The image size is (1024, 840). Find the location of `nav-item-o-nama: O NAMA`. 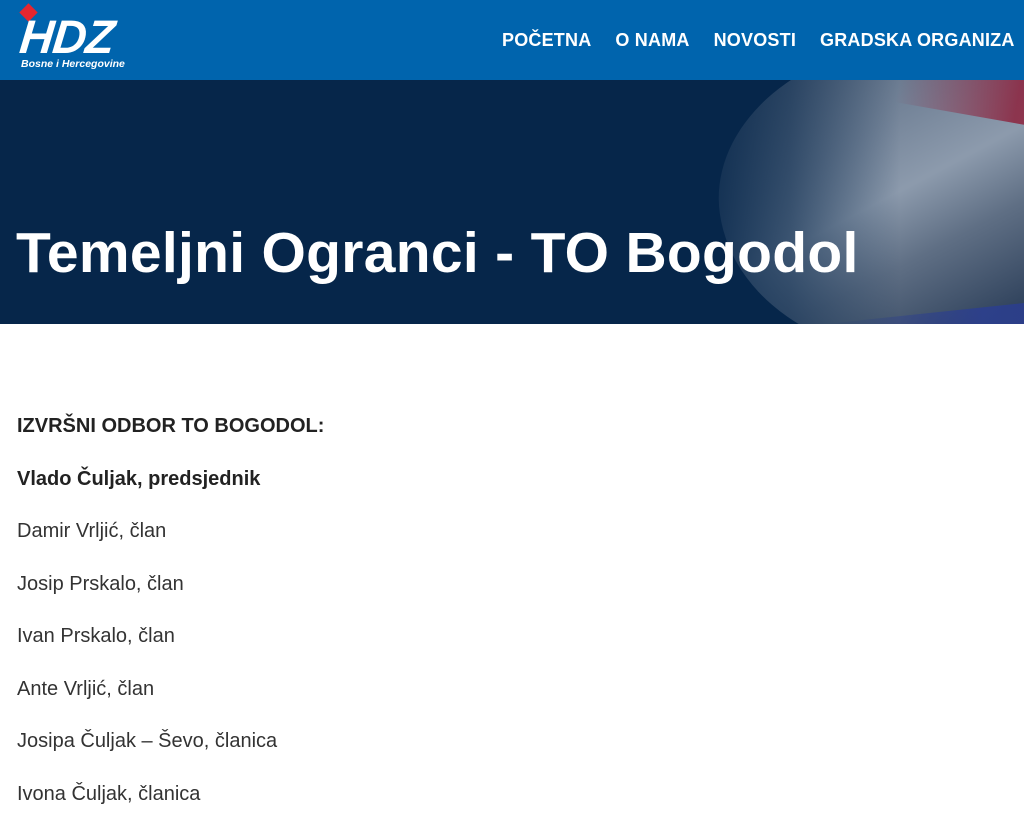

nav-item-o-nama: O NAMA is located at coordinates (652, 40).